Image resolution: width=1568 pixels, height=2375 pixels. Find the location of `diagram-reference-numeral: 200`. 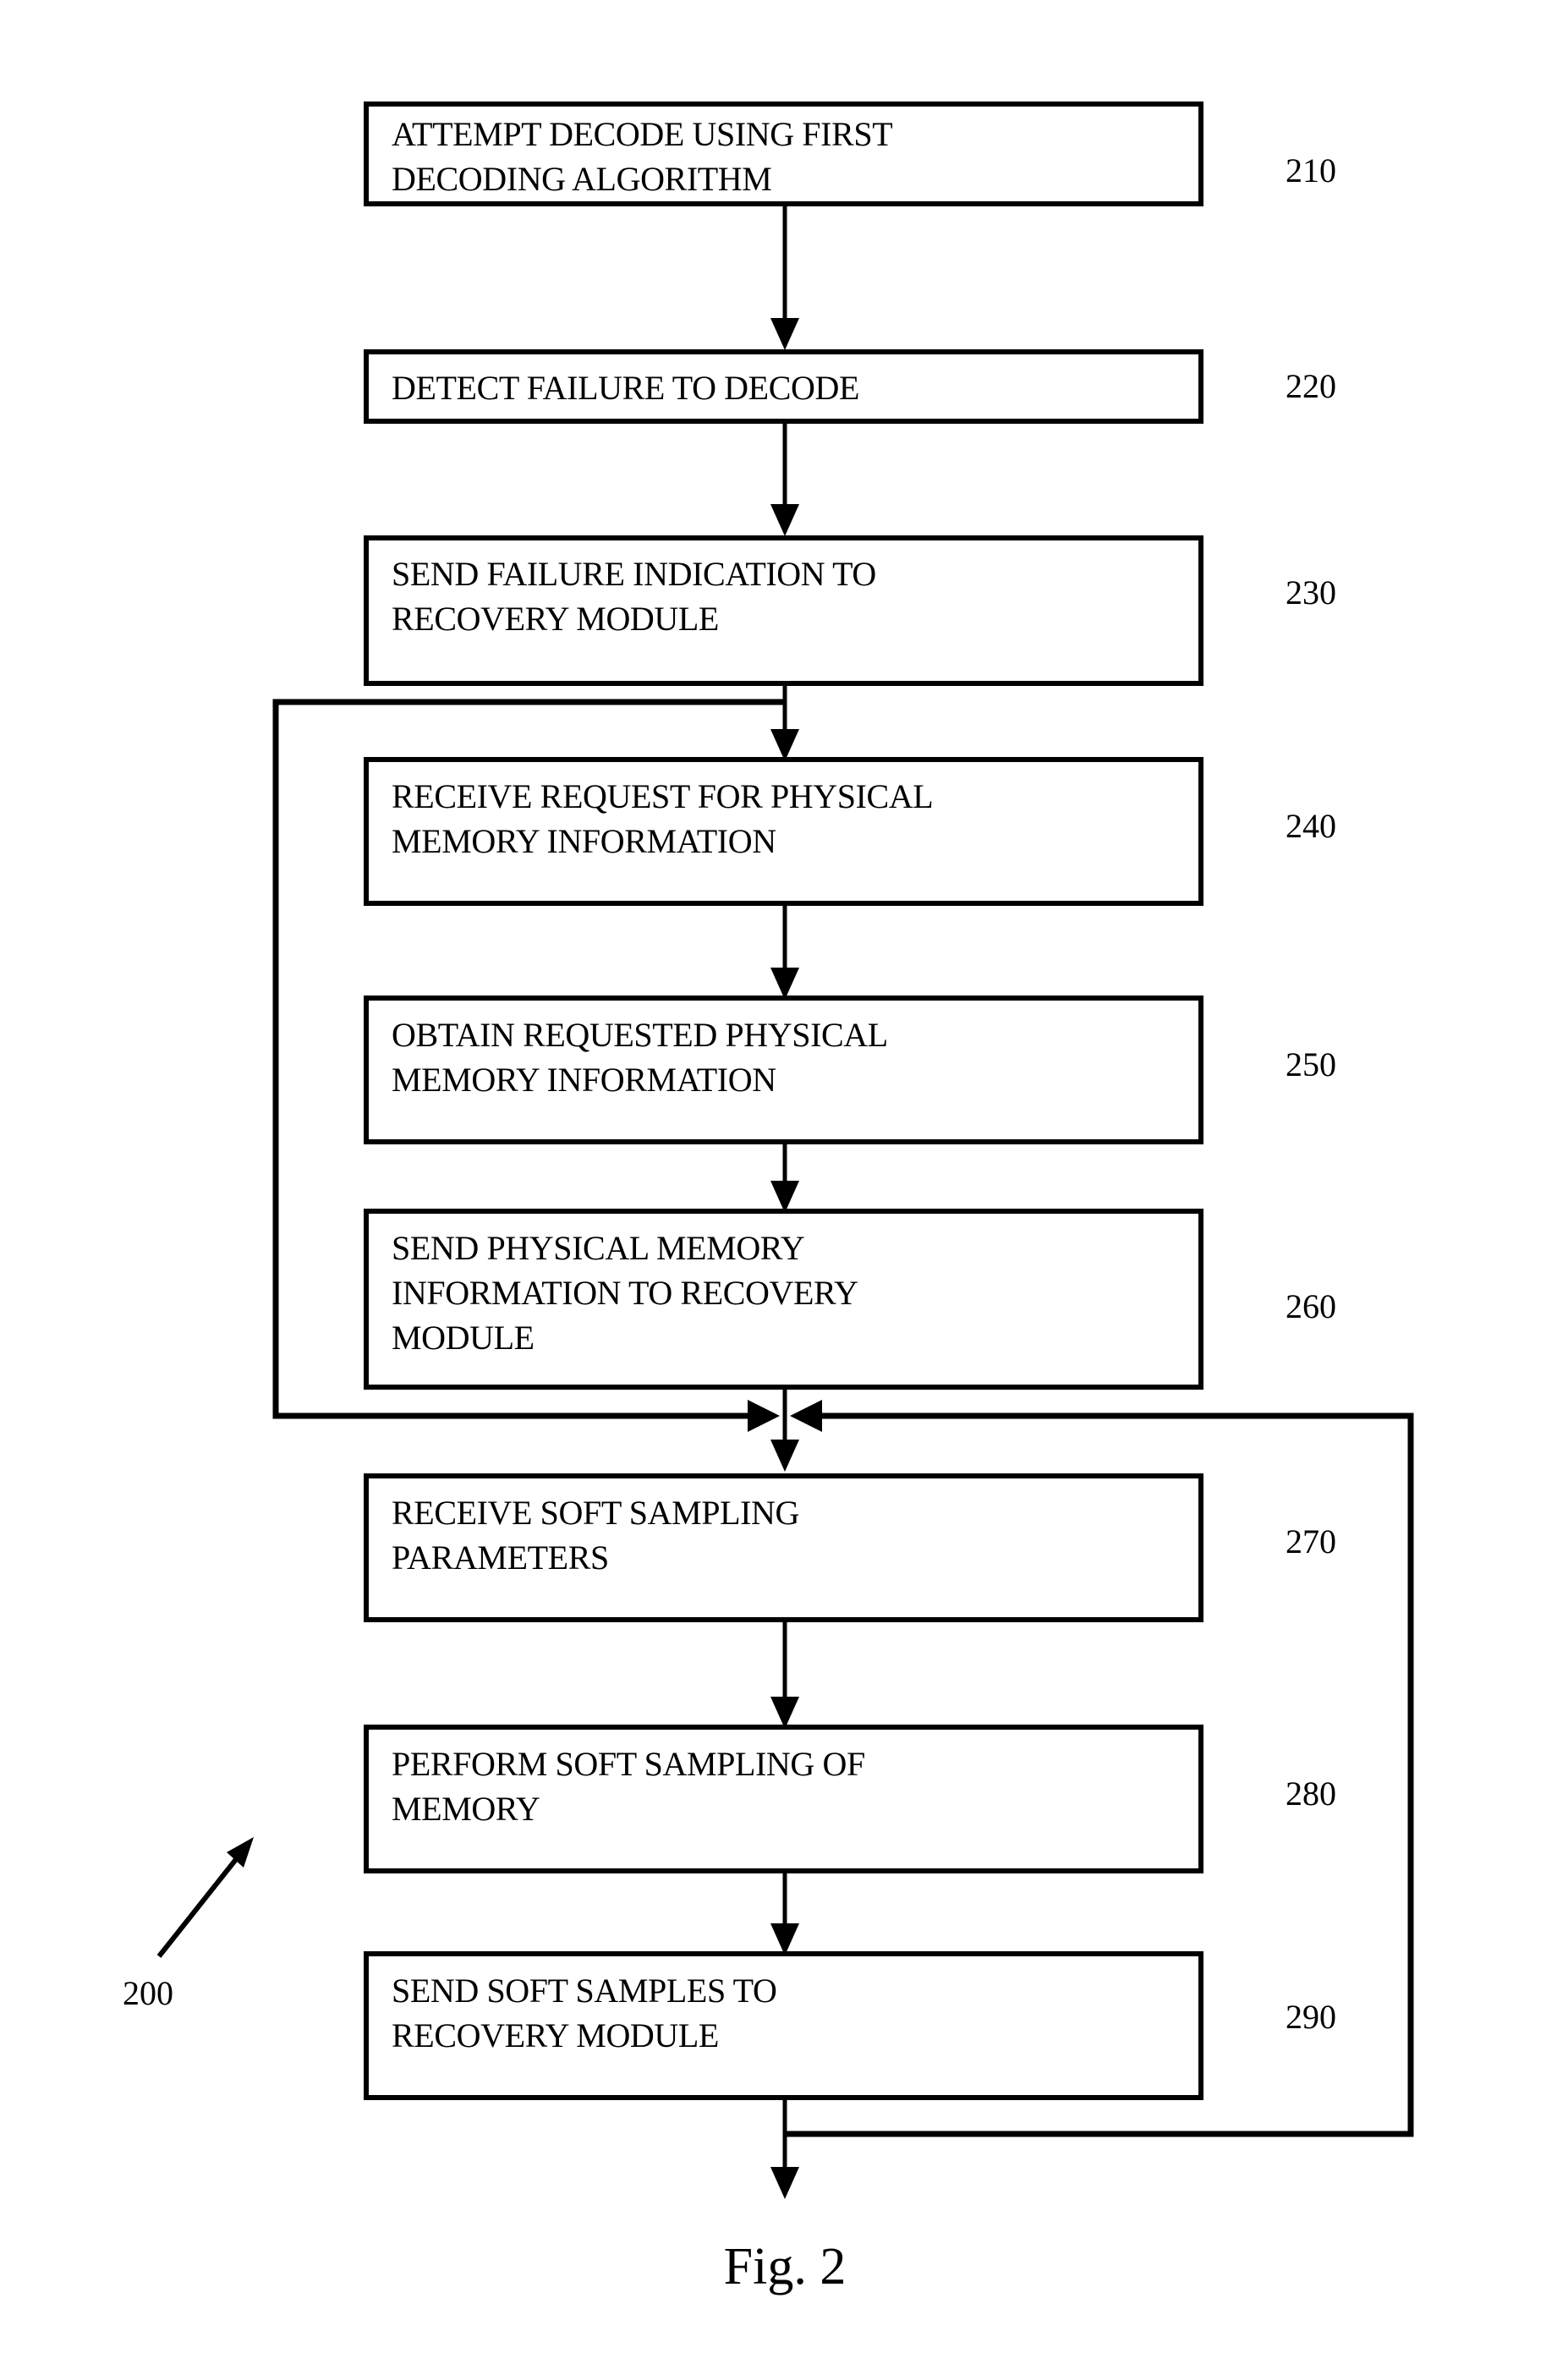

diagram-reference-numeral: 200 is located at coordinates (148, 1993).